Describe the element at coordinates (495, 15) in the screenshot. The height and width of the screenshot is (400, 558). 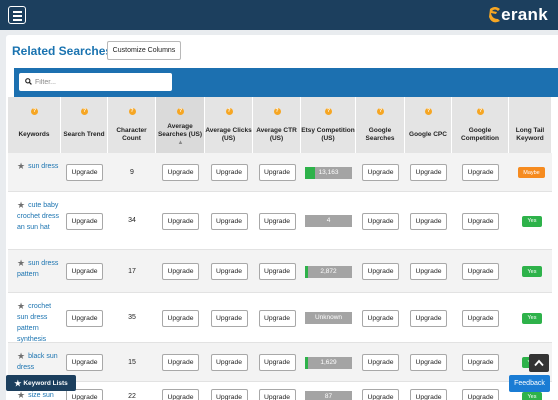
I see `logo-e-icon` at that location.